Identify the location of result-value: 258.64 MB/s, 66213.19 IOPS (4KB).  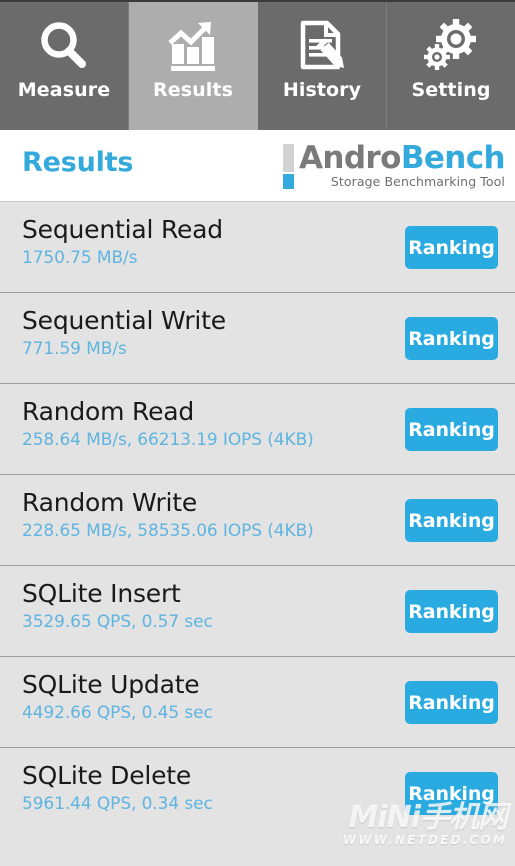
(168, 440).